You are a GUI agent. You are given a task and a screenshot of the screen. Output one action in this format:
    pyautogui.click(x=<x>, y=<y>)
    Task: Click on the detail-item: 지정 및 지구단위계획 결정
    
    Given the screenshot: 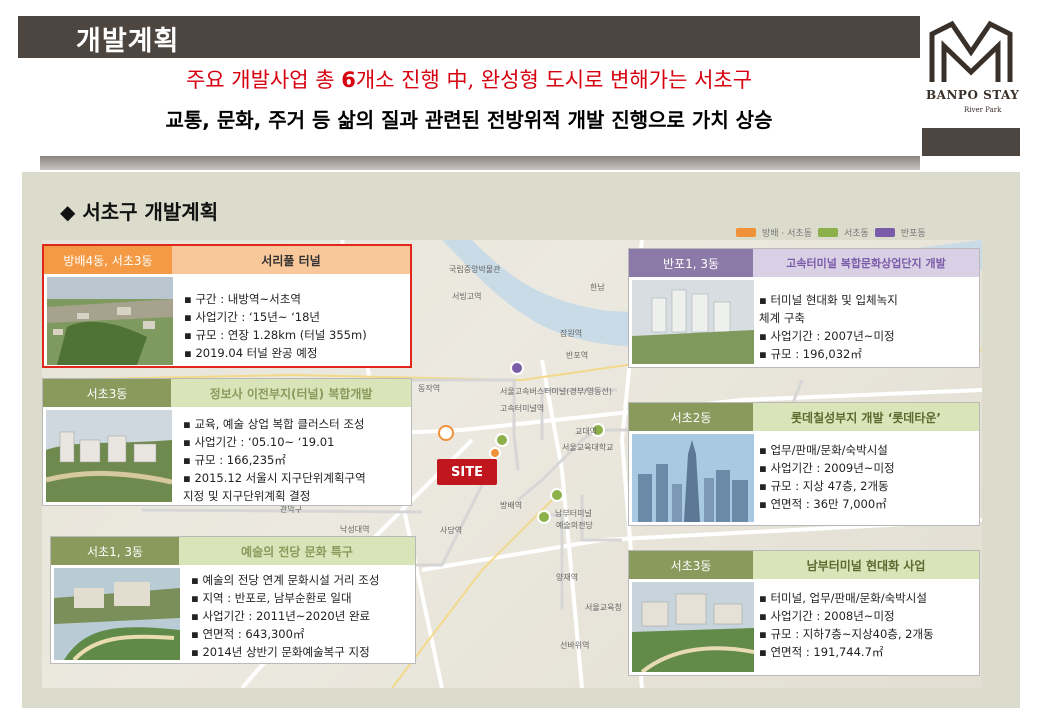 What is the action you would take?
    pyautogui.click(x=247, y=496)
    